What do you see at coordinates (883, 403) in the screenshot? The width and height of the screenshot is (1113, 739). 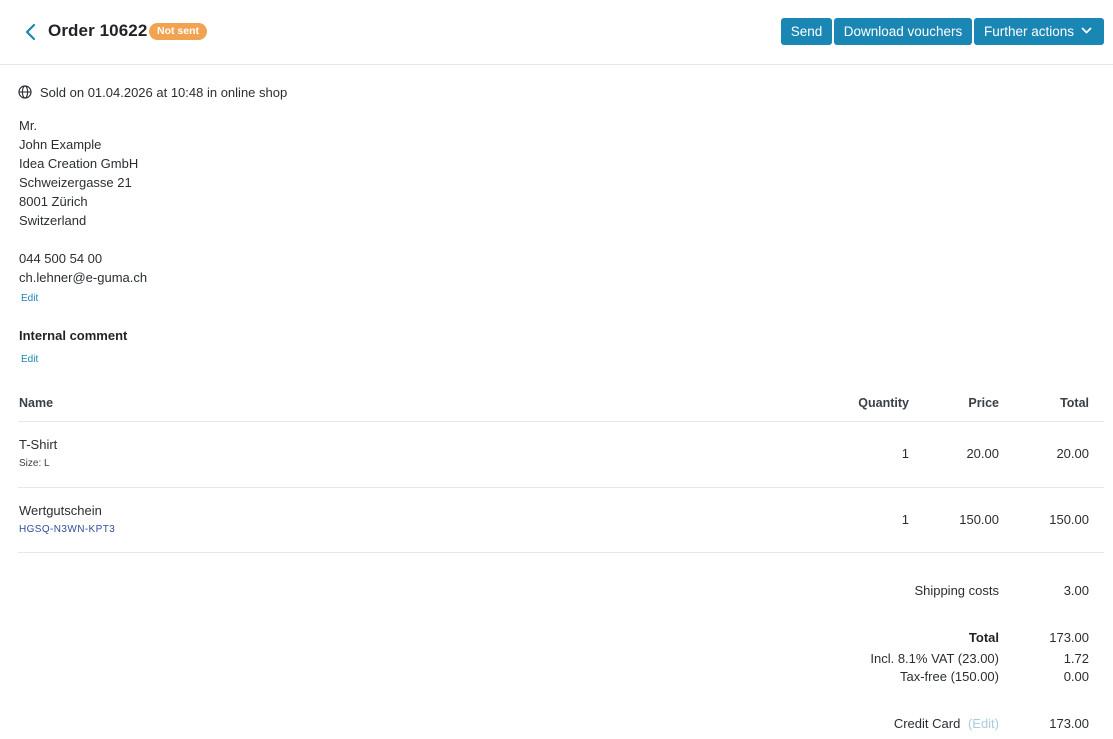 I see `column-header-quantity: Quantity` at bounding box center [883, 403].